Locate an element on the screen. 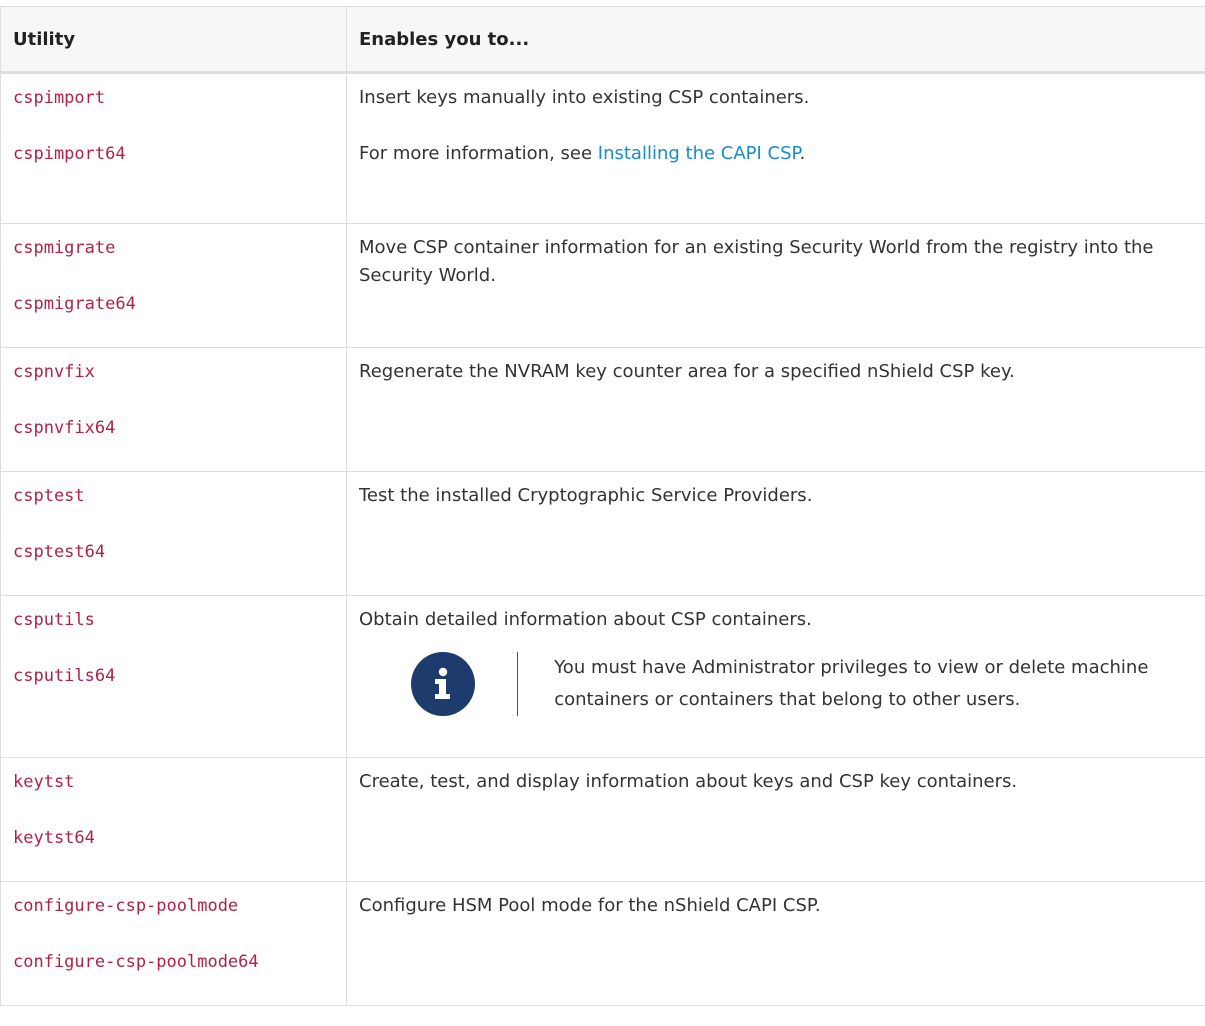 The width and height of the screenshot is (1205, 1026). utility-name: configure-csp-poolmode64 is located at coordinates (136, 962).